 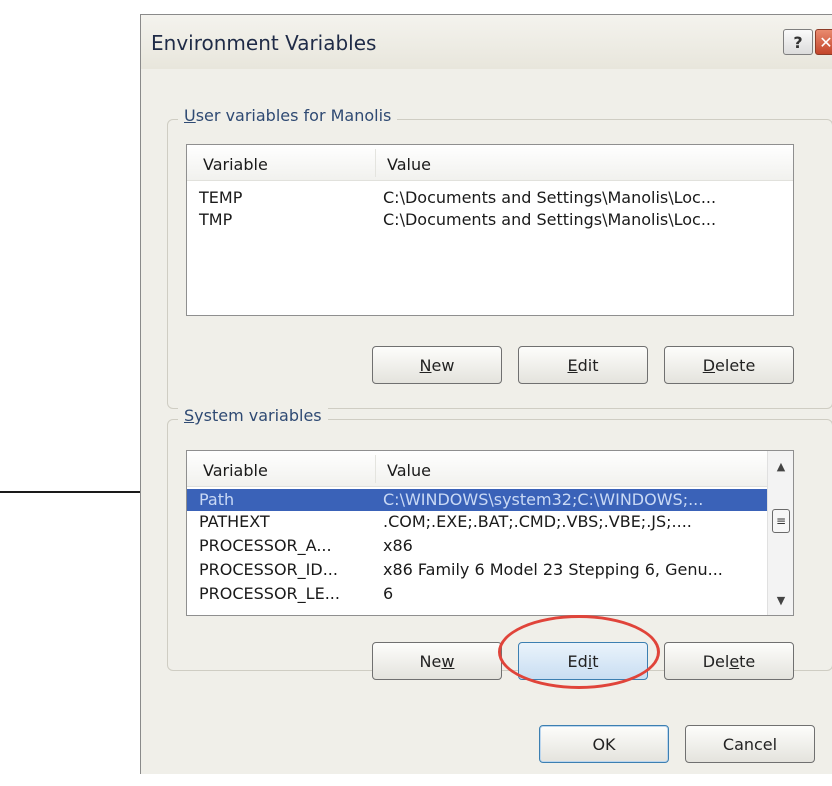 What do you see at coordinates (216, 219) in the screenshot?
I see `variable-name: TMP` at bounding box center [216, 219].